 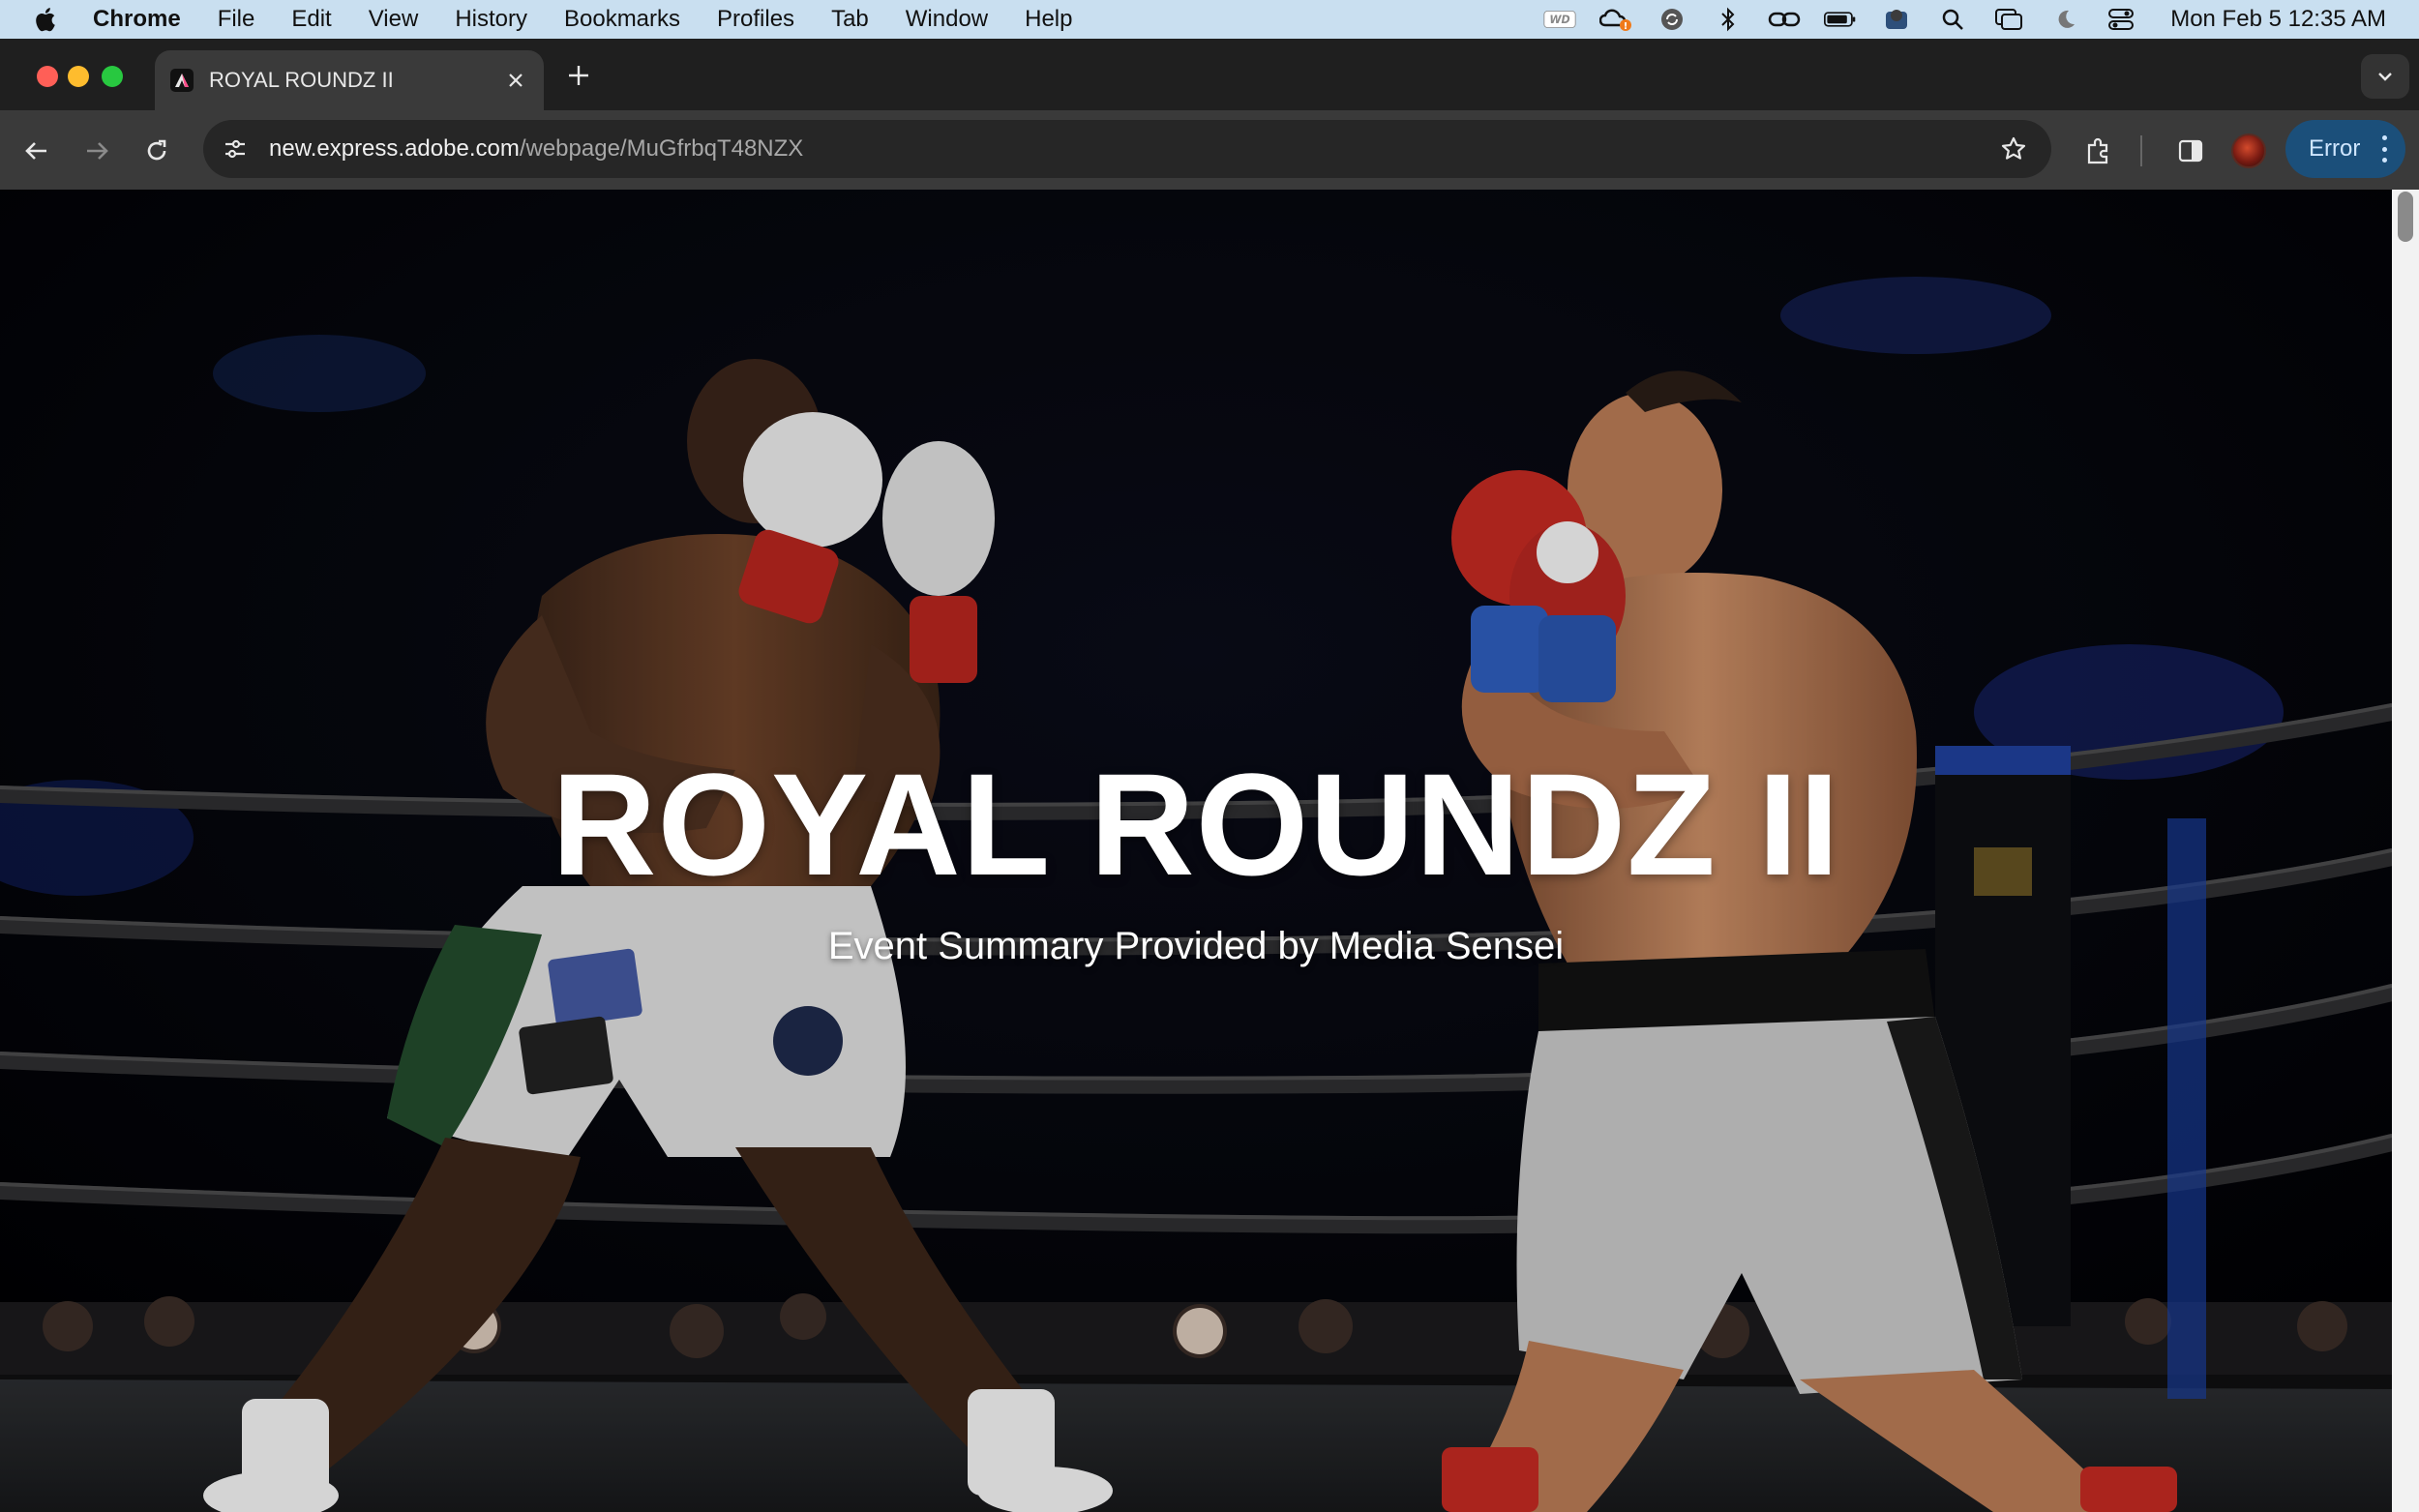 I want to click on window-minimize-button, so click(x=79, y=77).